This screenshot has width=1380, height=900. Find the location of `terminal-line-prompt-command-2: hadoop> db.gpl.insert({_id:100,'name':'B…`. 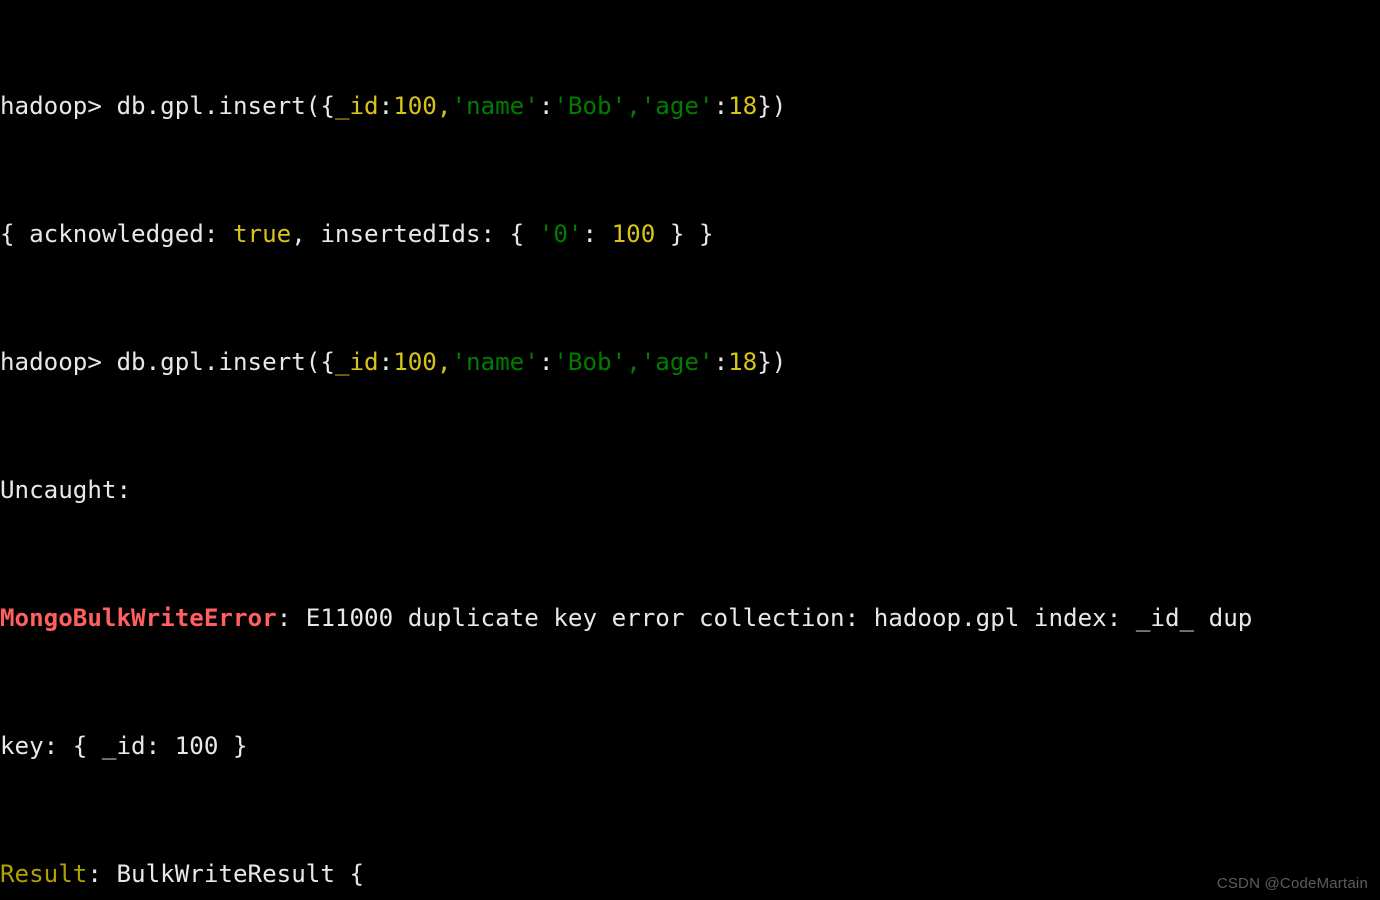

terminal-line-prompt-command-2: hadoop> db.gpl.insert({_id:100,'name':'B… is located at coordinates (690, 362).